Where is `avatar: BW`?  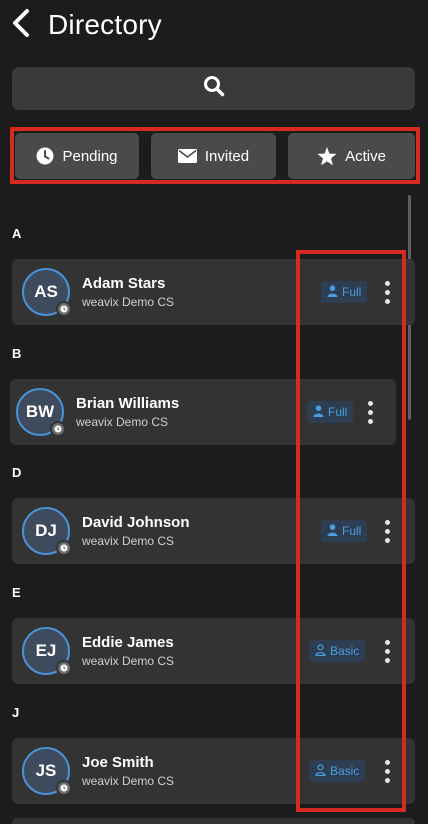
avatar: BW is located at coordinates (41, 412).